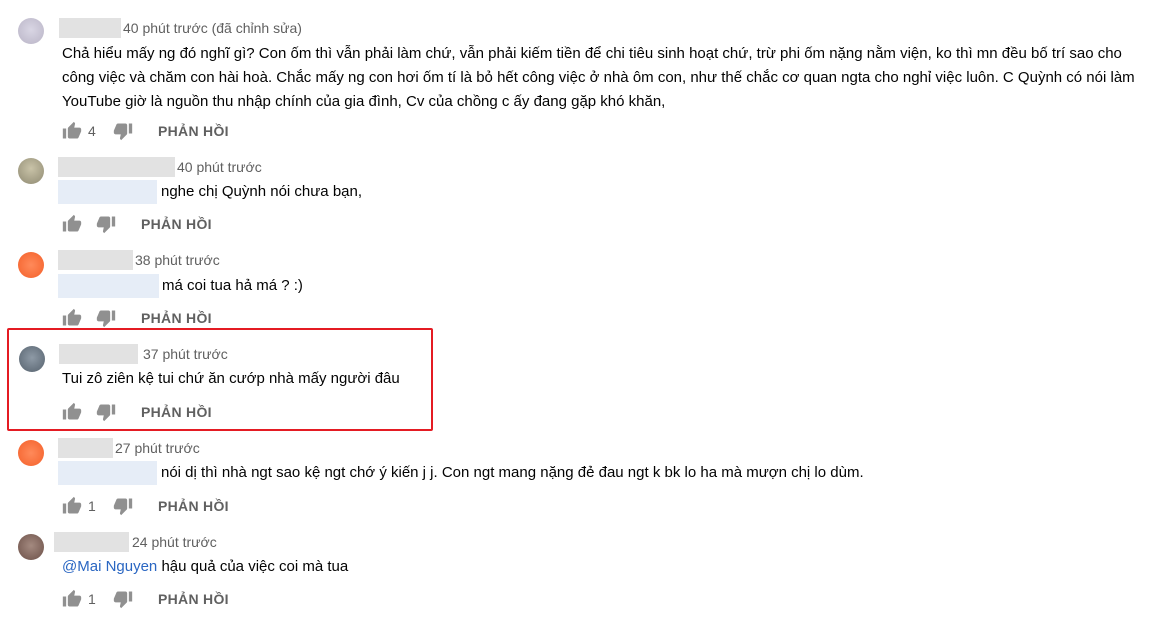 This screenshot has width=1161, height=620. Describe the element at coordinates (512, 567) in the screenshot. I see `comment-text: @Mai Nguyen hậu quả của việc coi mà tua` at that location.